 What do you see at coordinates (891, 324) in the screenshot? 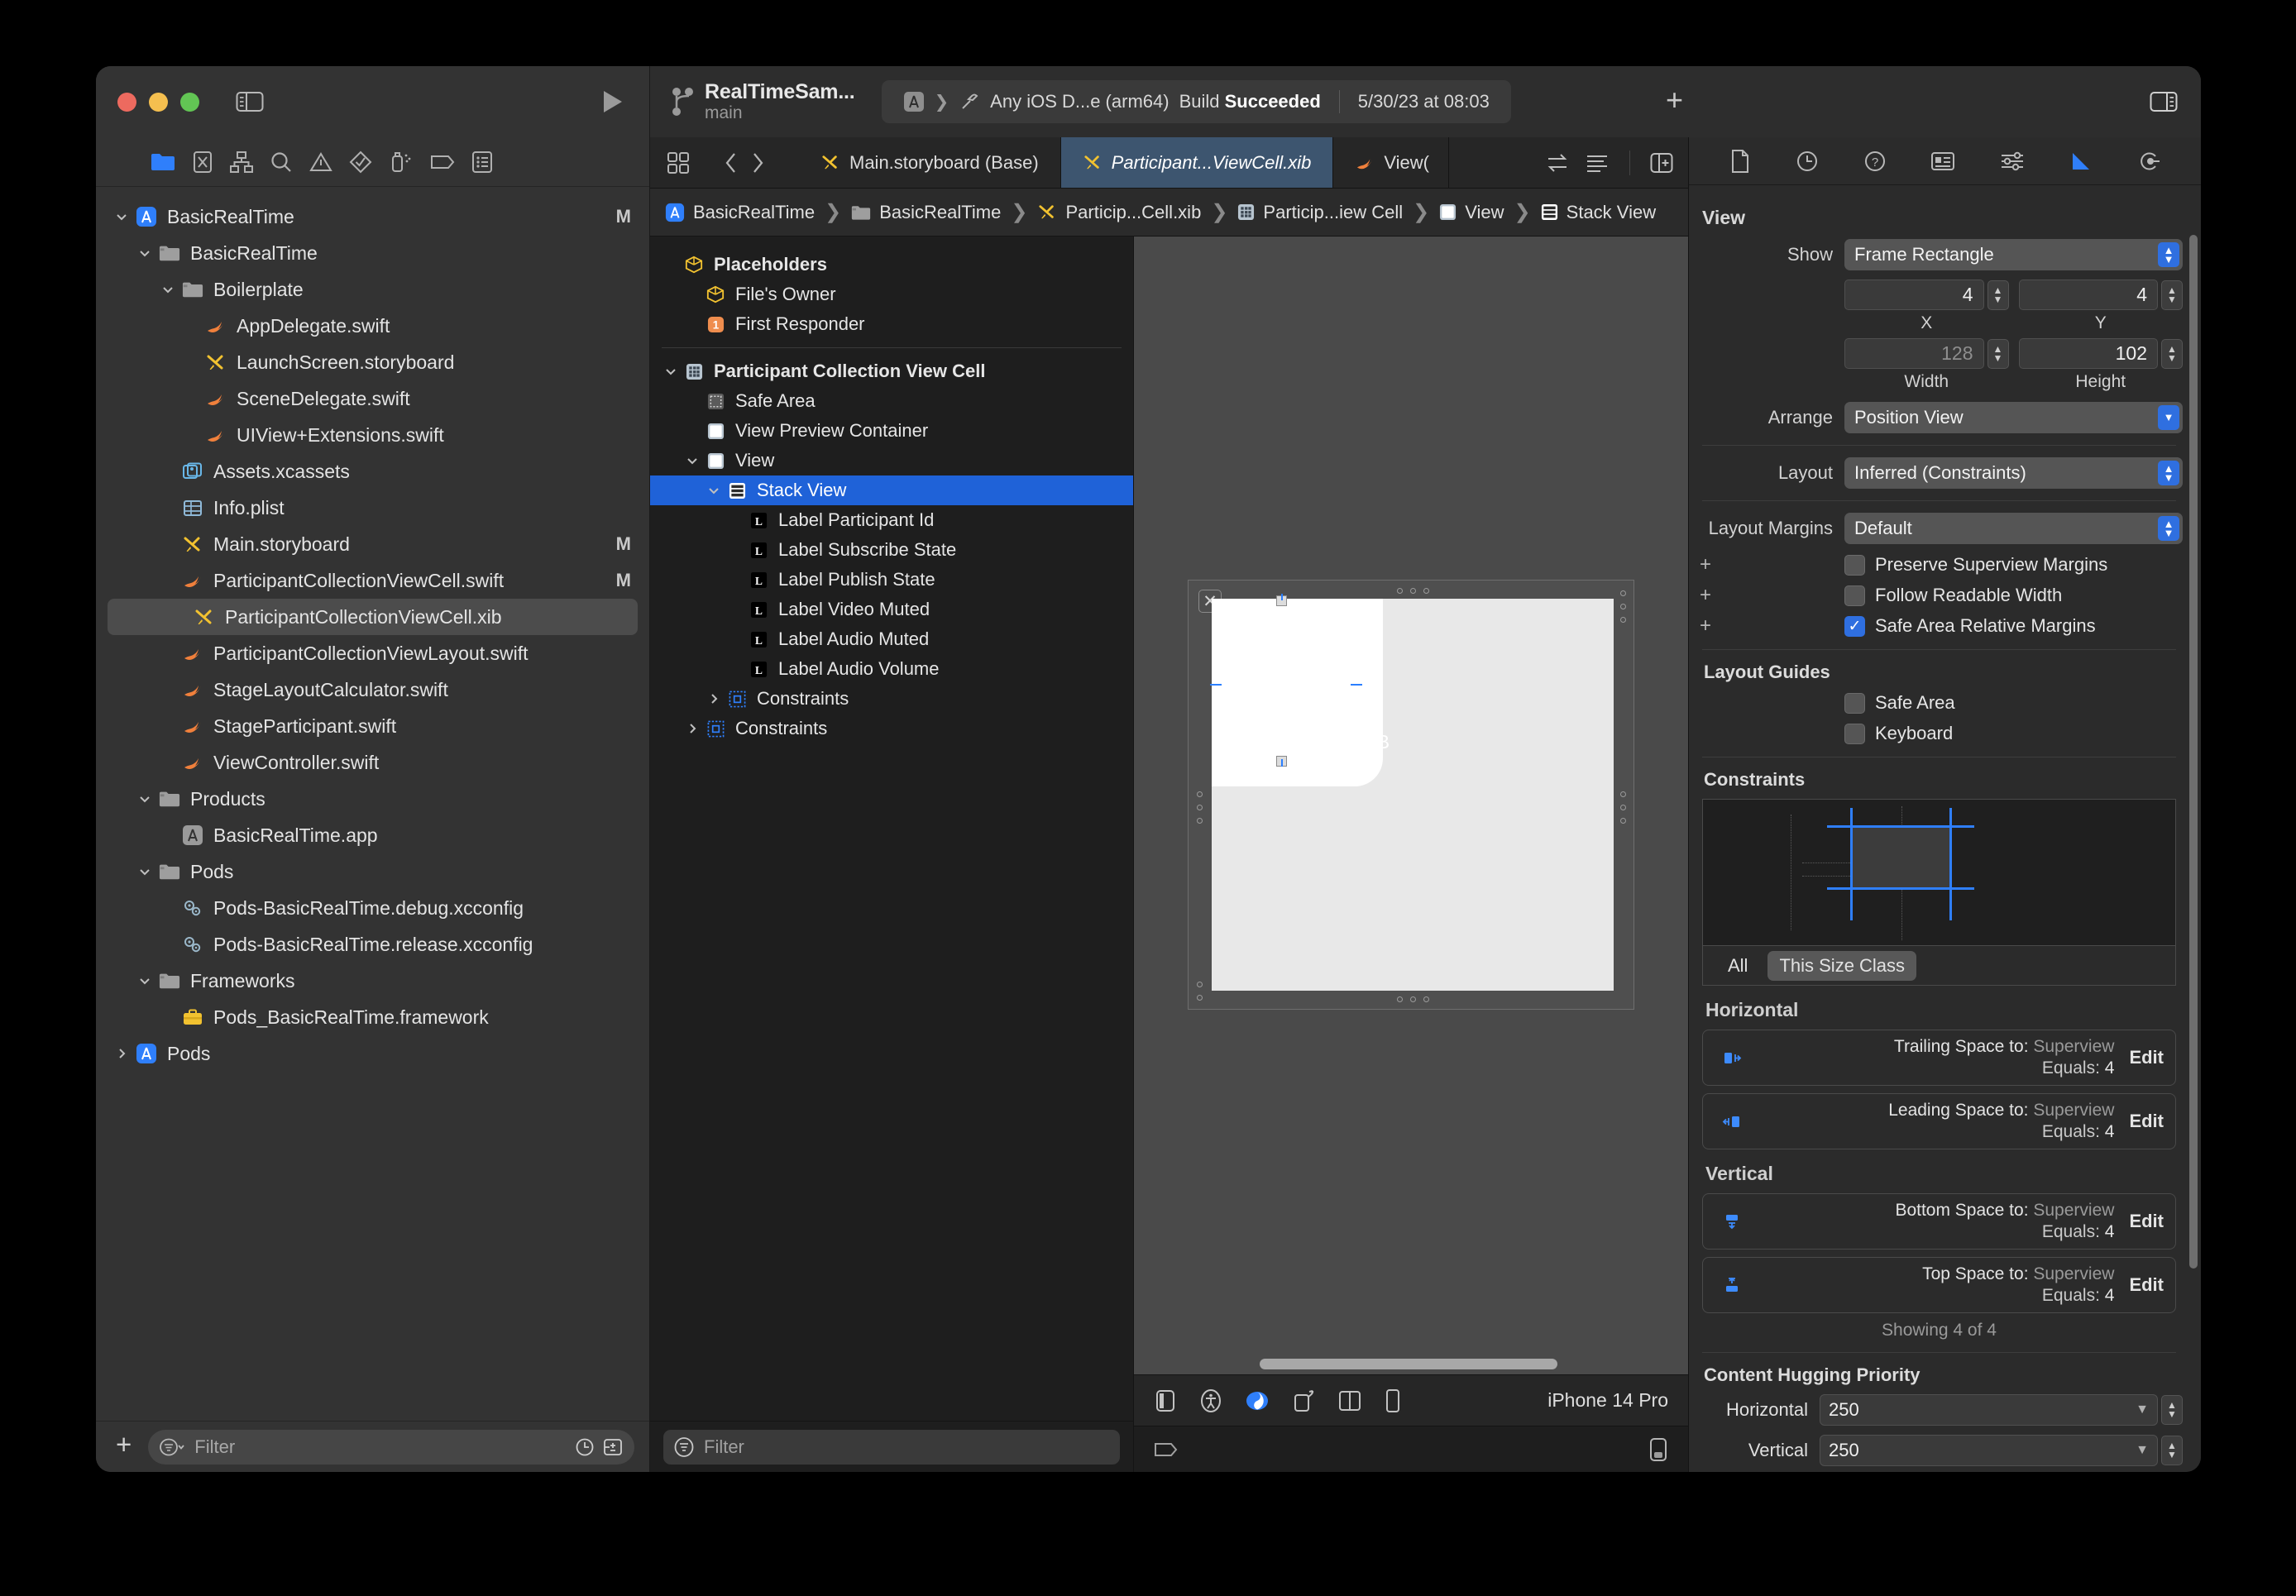
I see `outline-item: 1 First Responder` at bounding box center [891, 324].